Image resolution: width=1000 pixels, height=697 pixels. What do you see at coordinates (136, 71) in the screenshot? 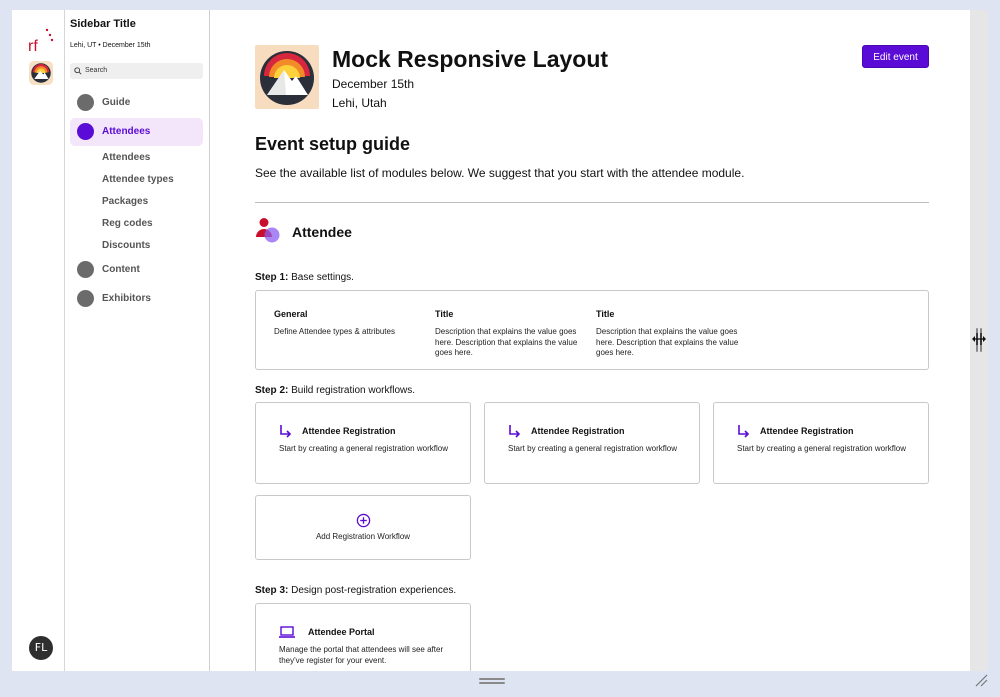
I see `search-input: Search` at bounding box center [136, 71].